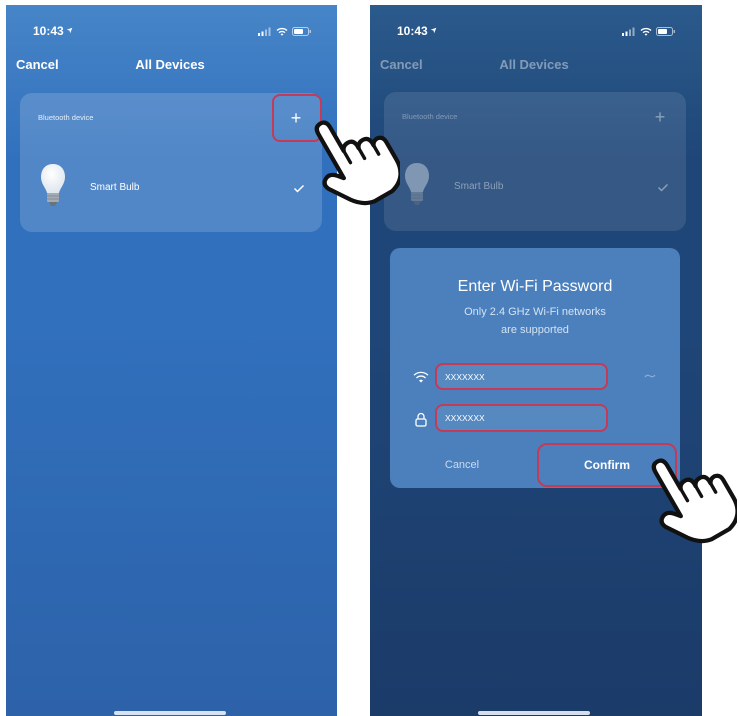 The height and width of the screenshot is (716, 740). I want to click on lock-icon, so click(421, 419).